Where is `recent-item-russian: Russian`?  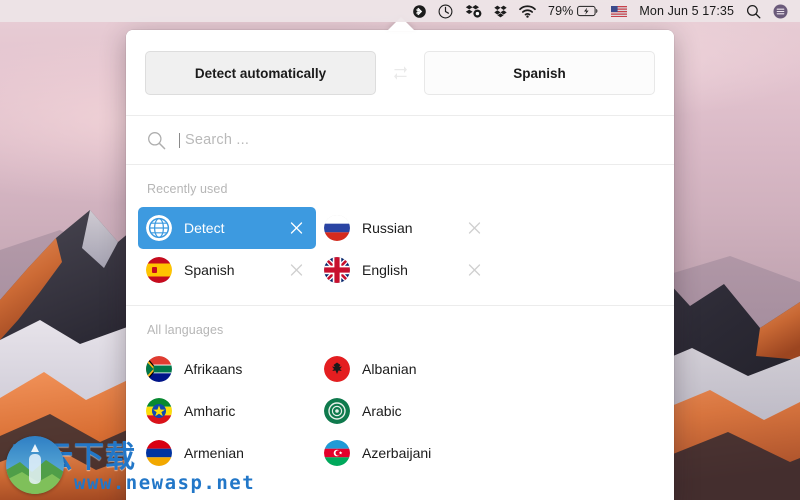
recent-item-russian: Russian is located at coordinates (405, 228).